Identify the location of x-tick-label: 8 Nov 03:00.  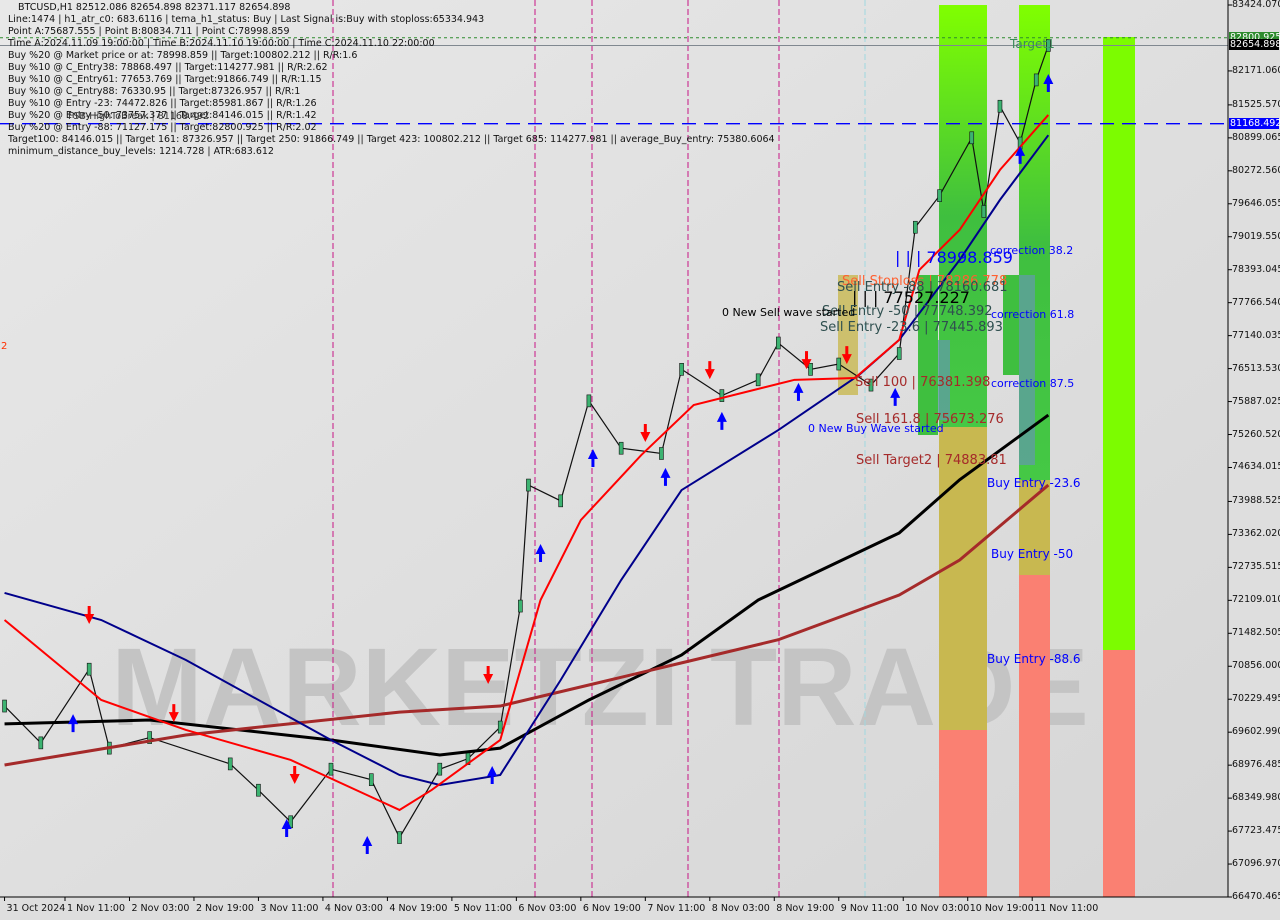
(740, 908).